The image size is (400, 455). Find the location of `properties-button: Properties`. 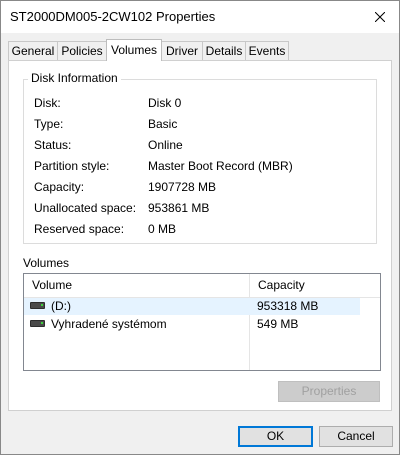

properties-button: Properties is located at coordinates (329, 391).